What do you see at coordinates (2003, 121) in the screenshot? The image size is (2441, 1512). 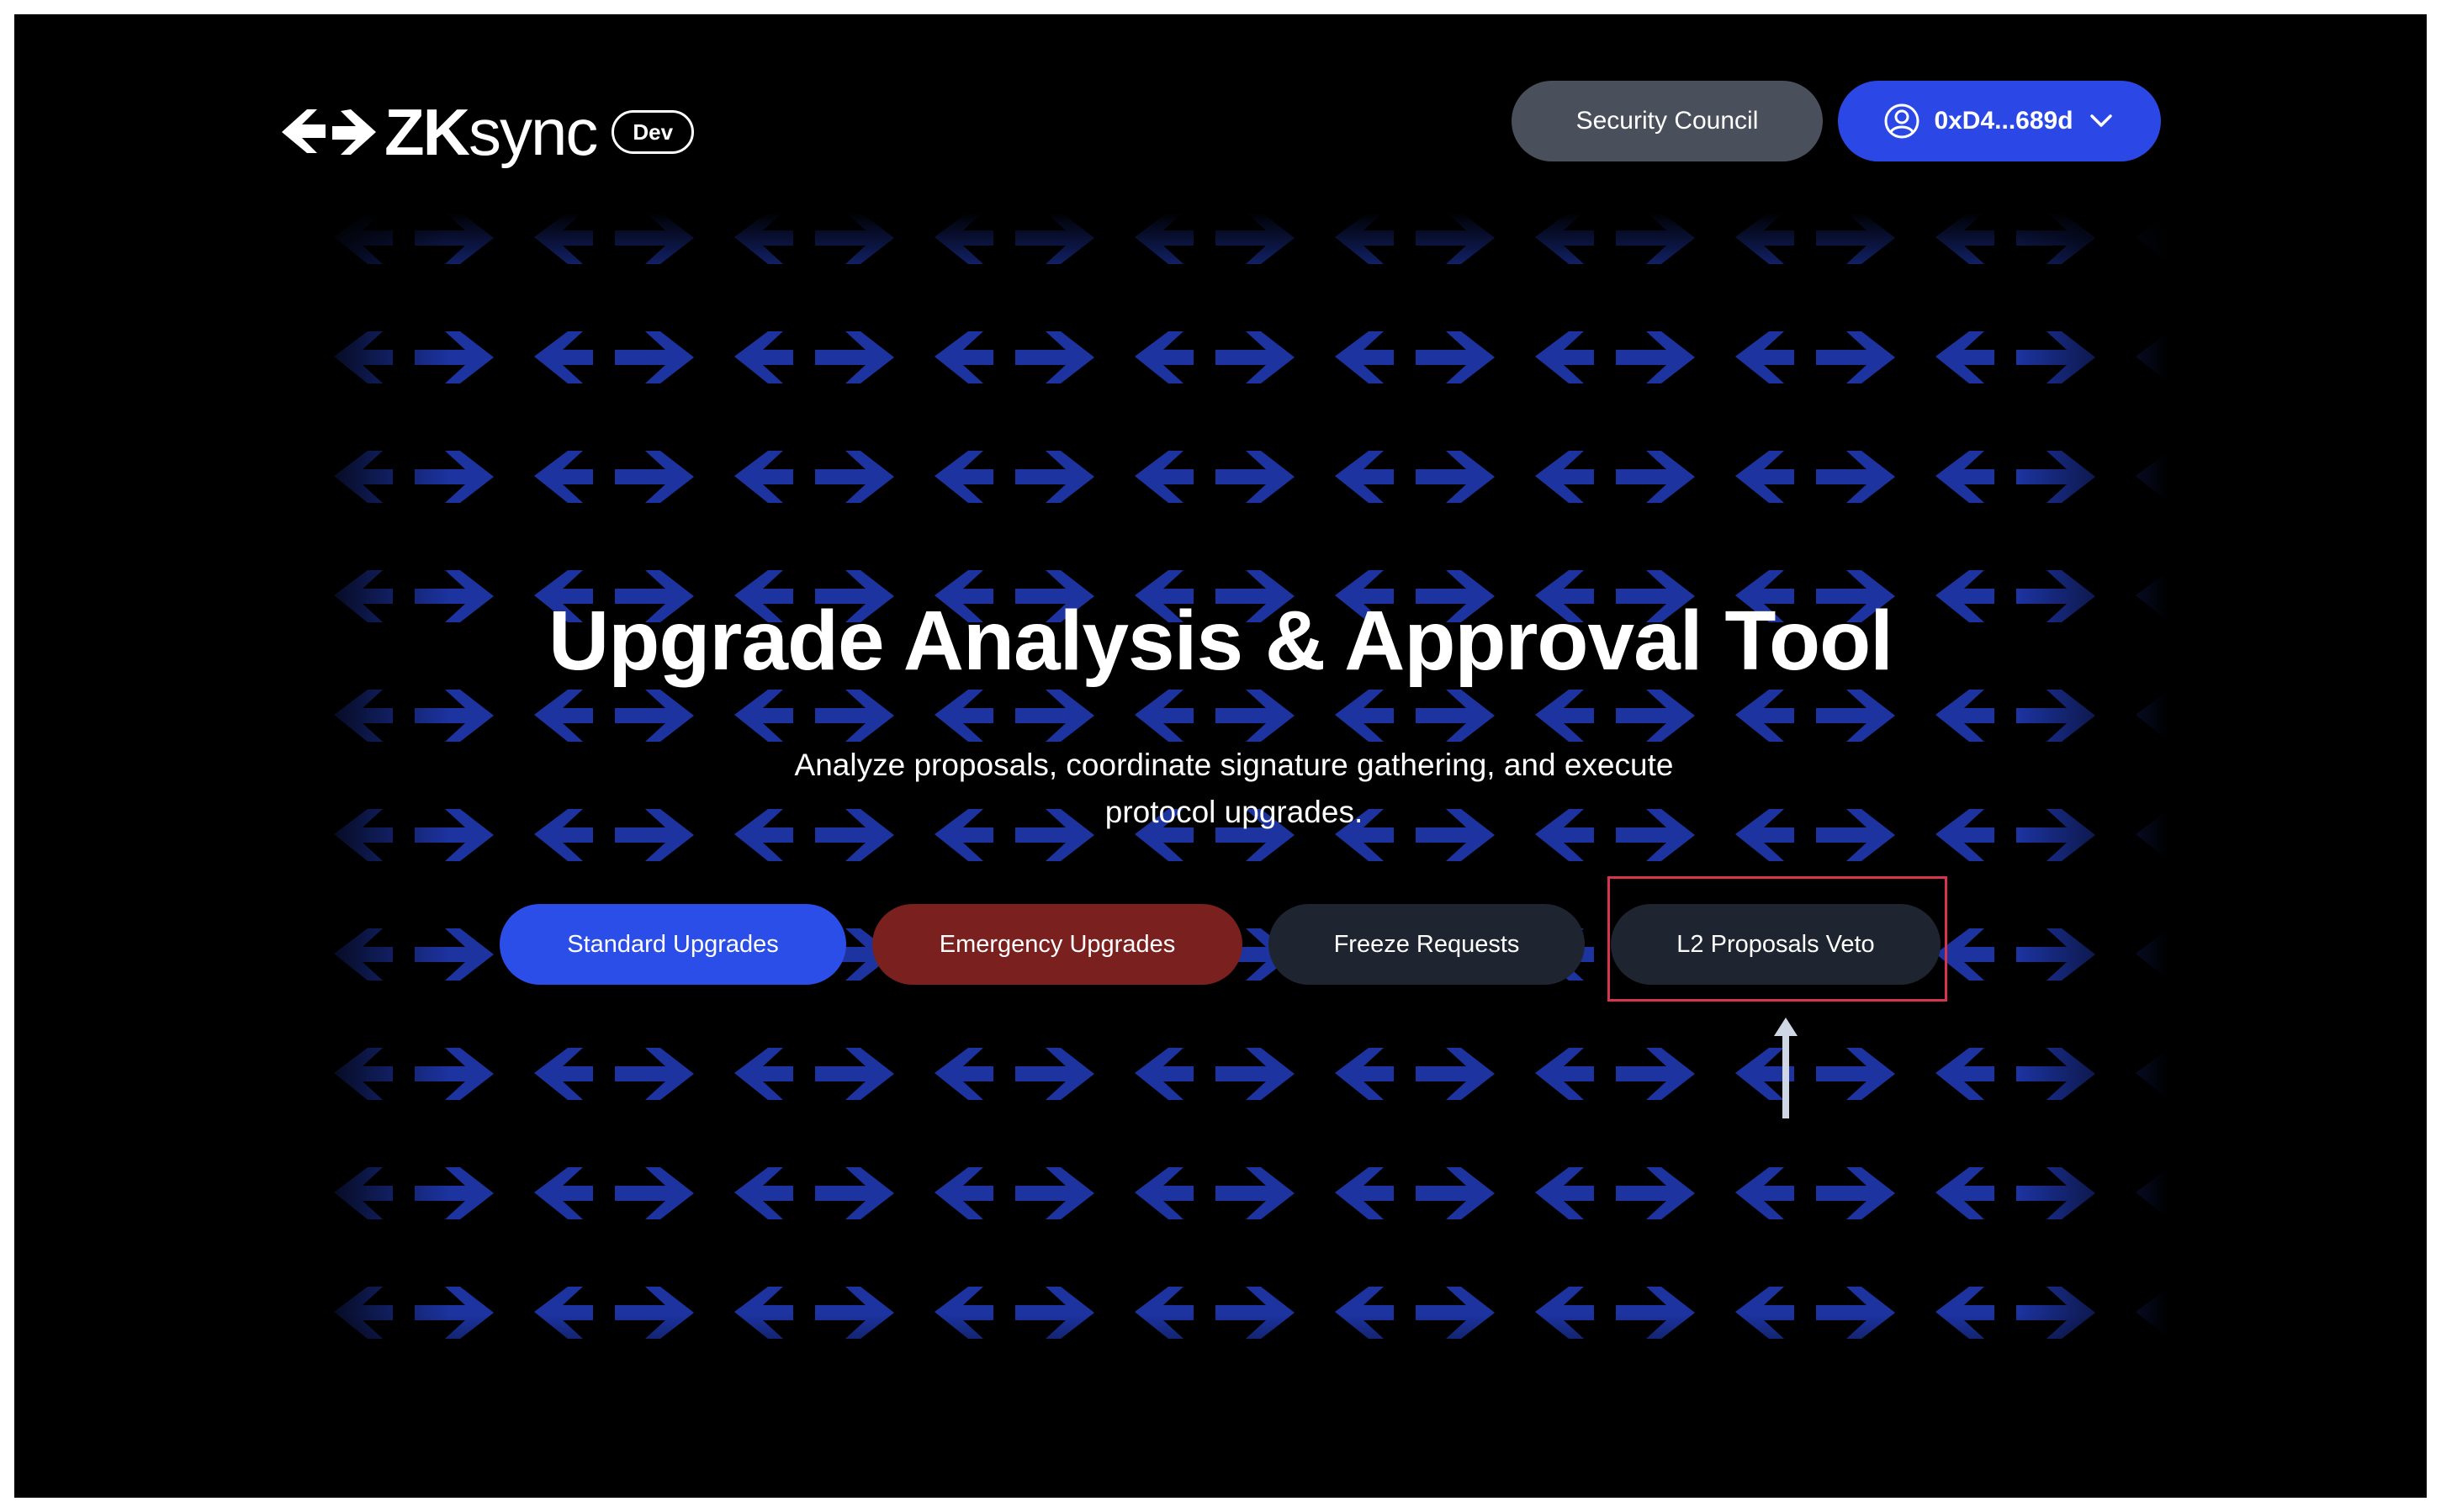 I see `wallet-address: 0xD4...689d` at bounding box center [2003, 121].